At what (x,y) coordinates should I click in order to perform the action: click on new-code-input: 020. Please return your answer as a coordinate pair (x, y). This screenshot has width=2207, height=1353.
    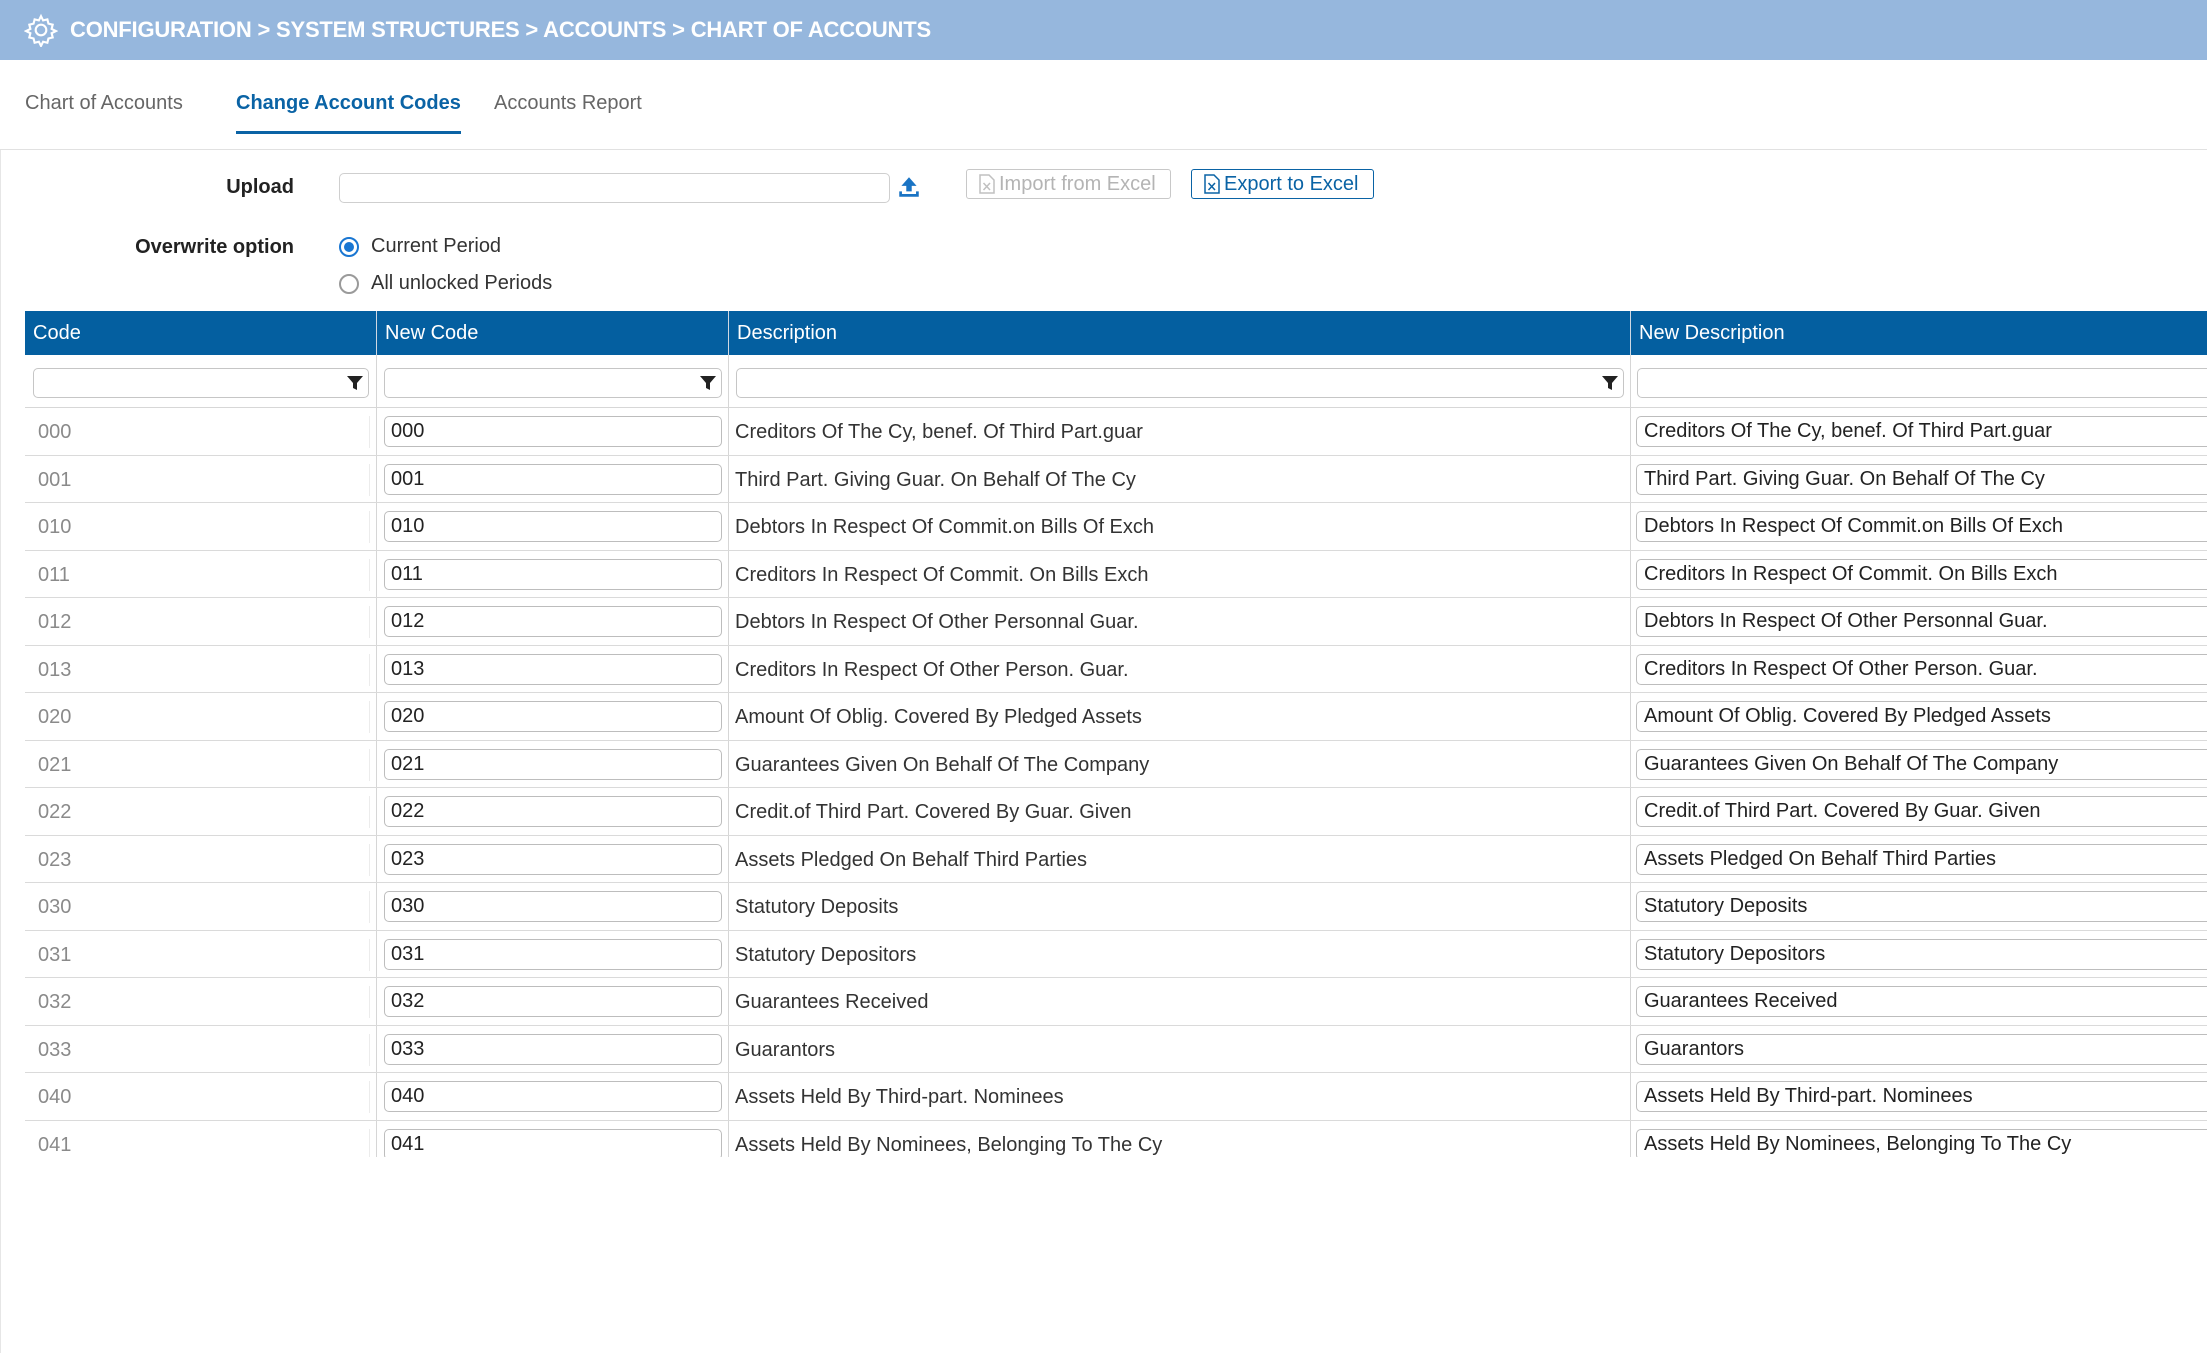
    Looking at the image, I should click on (553, 716).